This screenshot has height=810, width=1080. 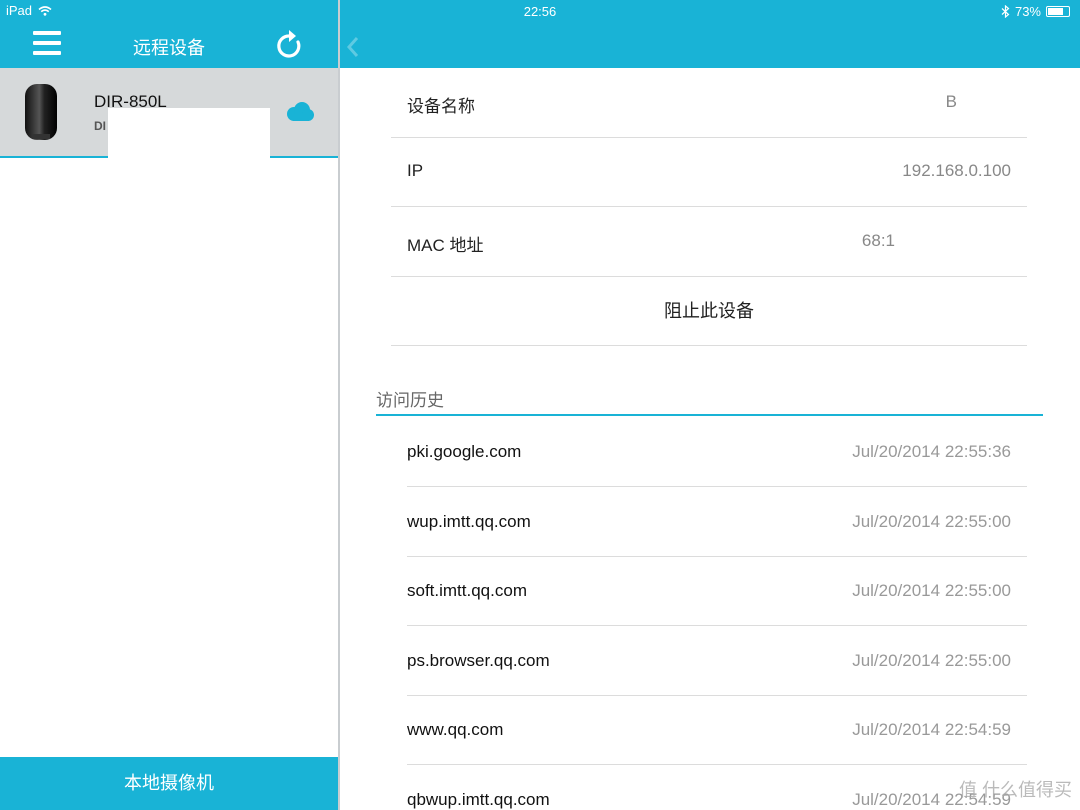 I want to click on device-name-label: 设备名称, so click(x=441, y=106).